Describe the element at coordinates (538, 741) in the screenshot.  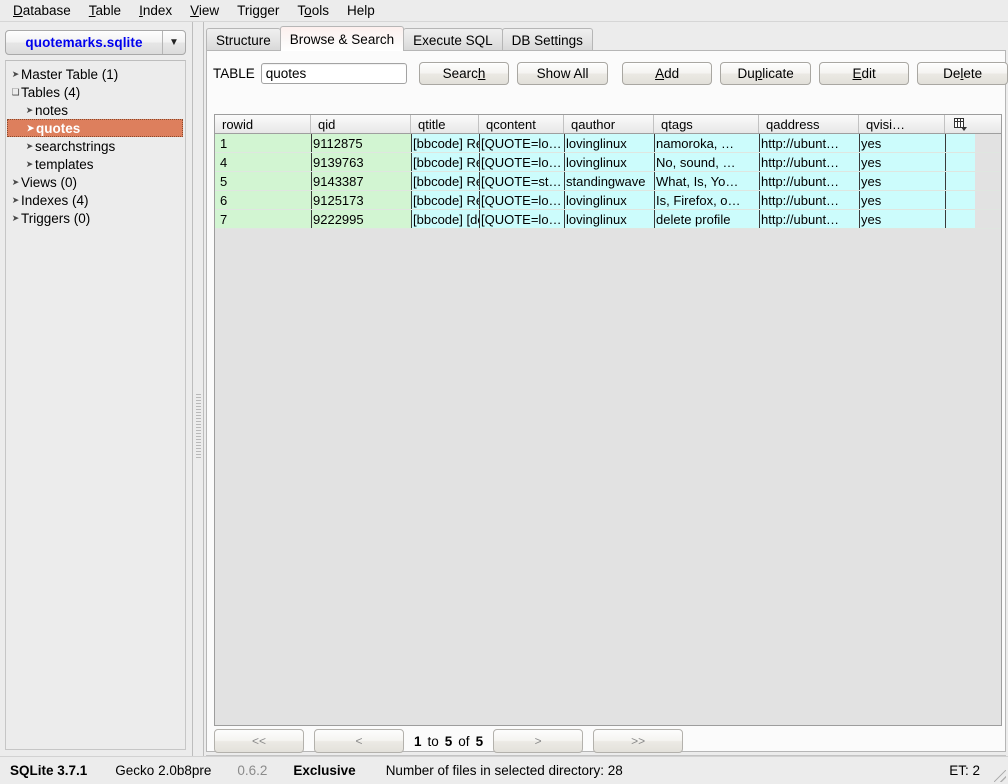
I see `next-page-button: >` at that location.